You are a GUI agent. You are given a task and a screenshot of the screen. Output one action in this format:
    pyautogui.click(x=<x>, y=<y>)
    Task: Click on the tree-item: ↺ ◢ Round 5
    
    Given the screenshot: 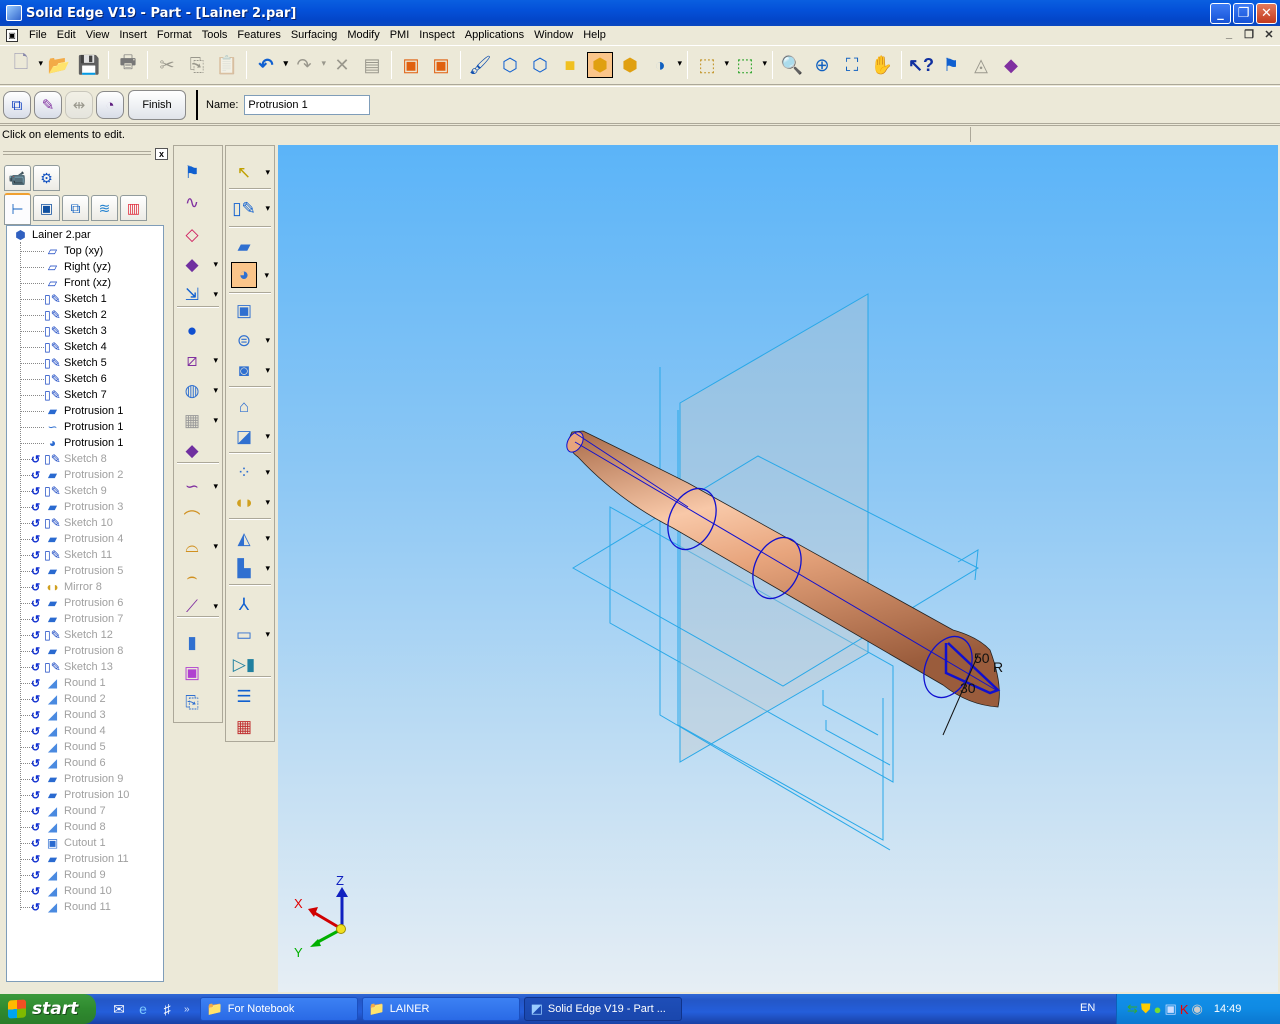 What is the action you would take?
    pyautogui.click(x=68, y=747)
    